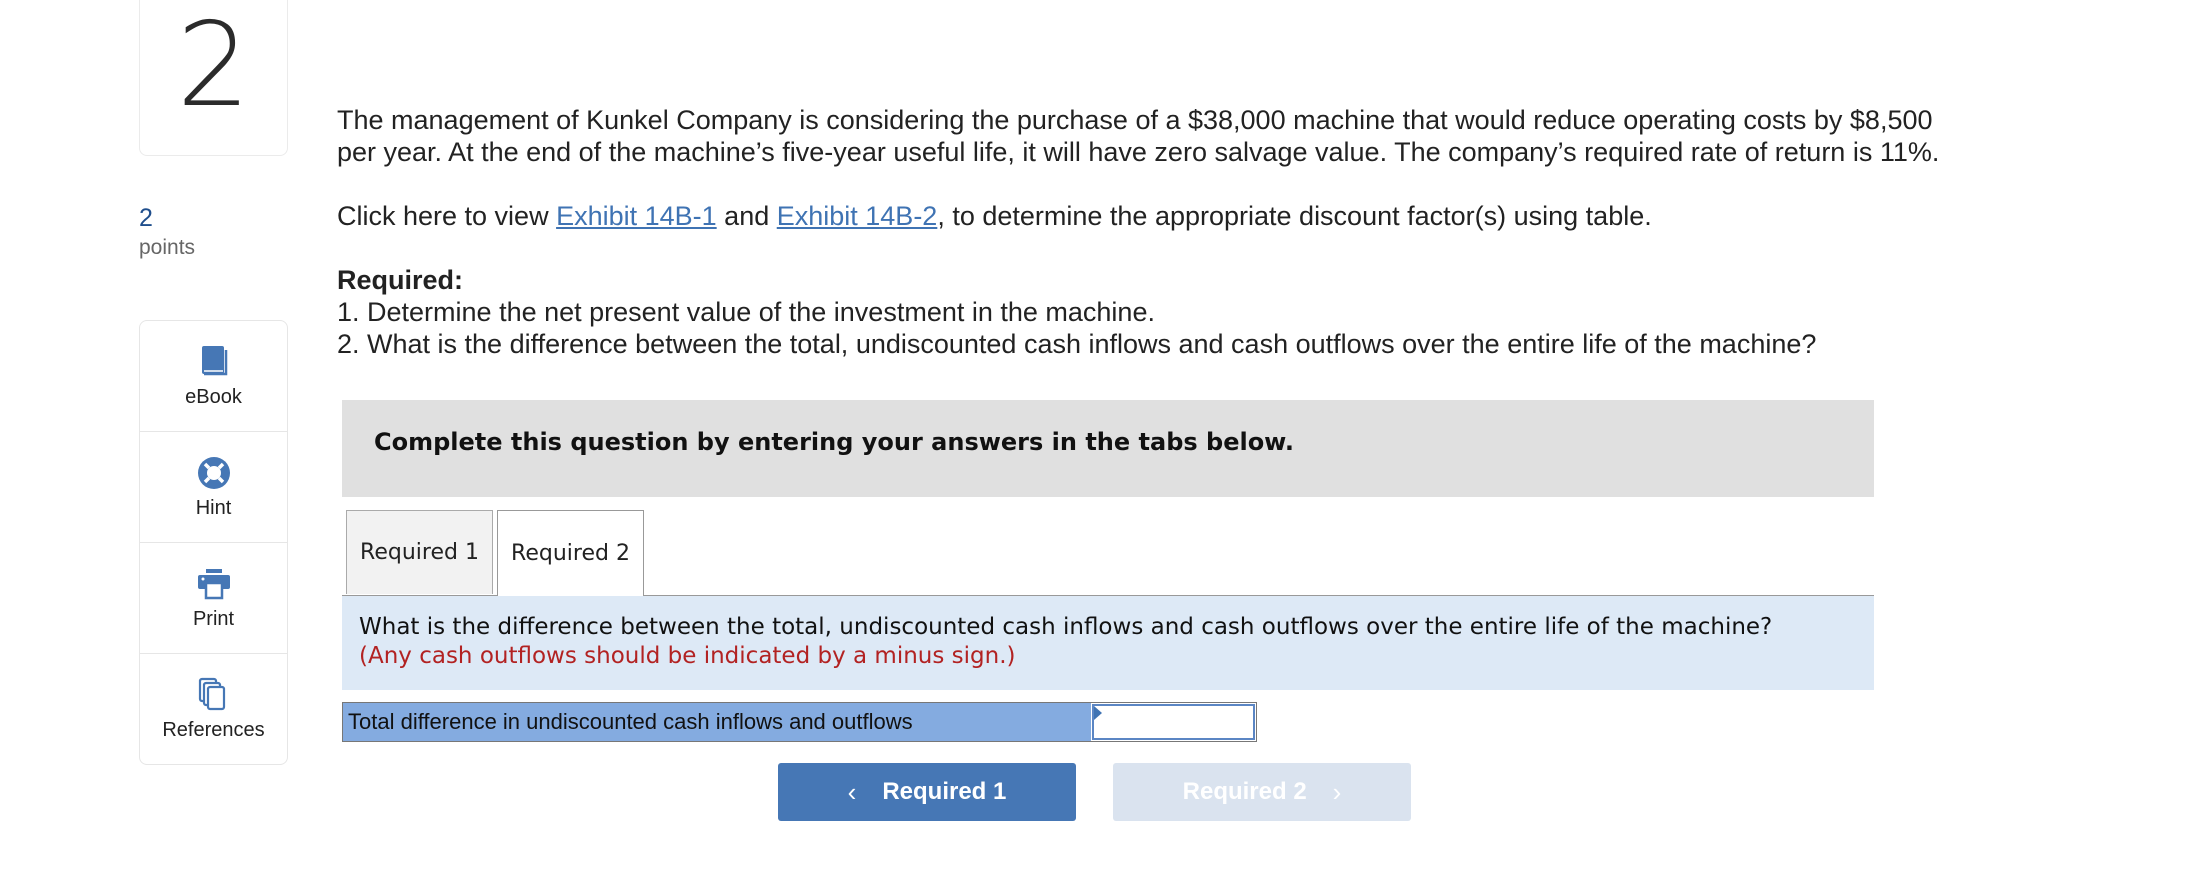 This screenshot has height=882, width=2212. I want to click on ebook-button: eBook, so click(213, 376).